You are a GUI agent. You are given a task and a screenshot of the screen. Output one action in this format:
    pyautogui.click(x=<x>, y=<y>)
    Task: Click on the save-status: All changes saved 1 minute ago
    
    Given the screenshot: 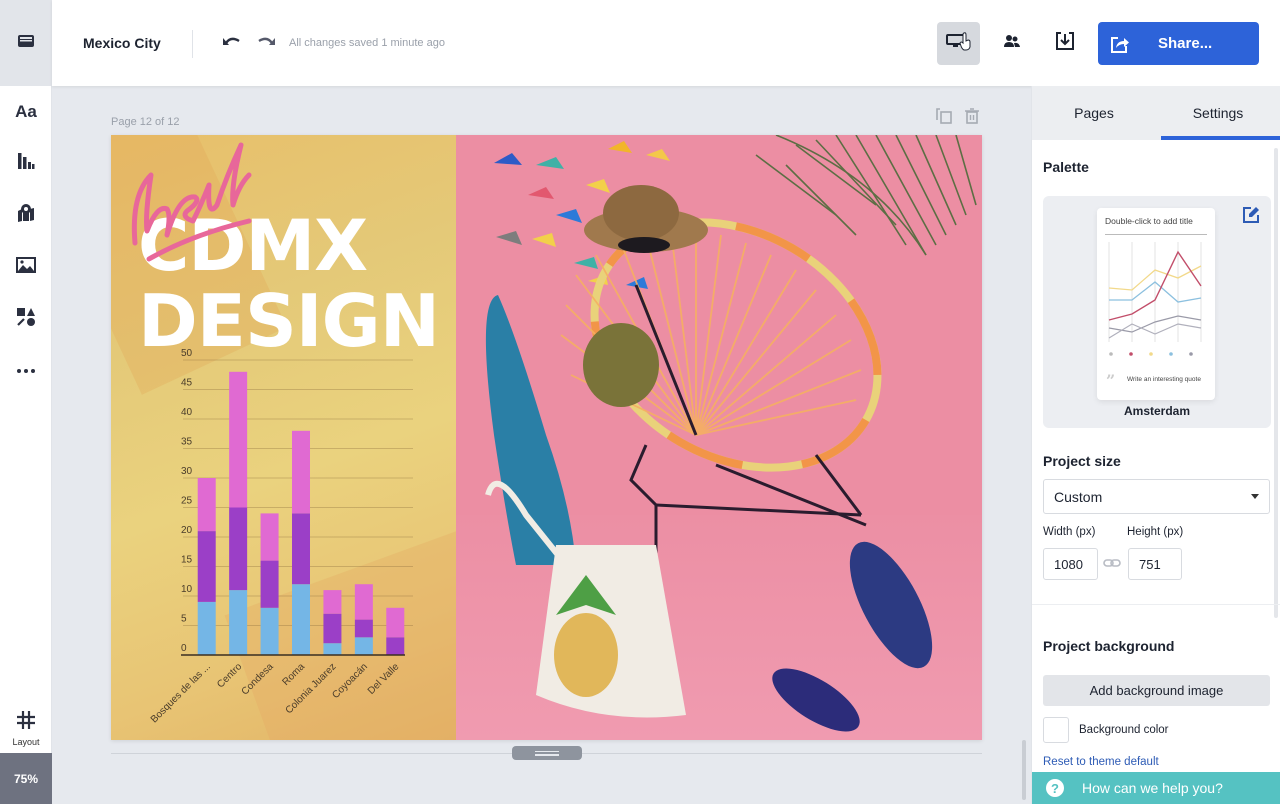 What is the action you would take?
    pyautogui.click(x=367, y=43)
    